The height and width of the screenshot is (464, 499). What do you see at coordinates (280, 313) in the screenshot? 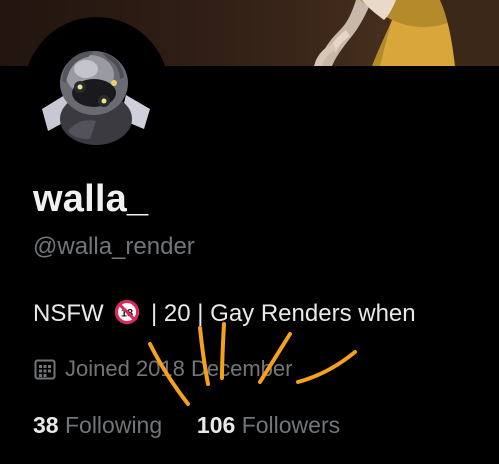
I see `bio-text-end: | 20 | Gay Renders when` at bounding box center [280, 313].